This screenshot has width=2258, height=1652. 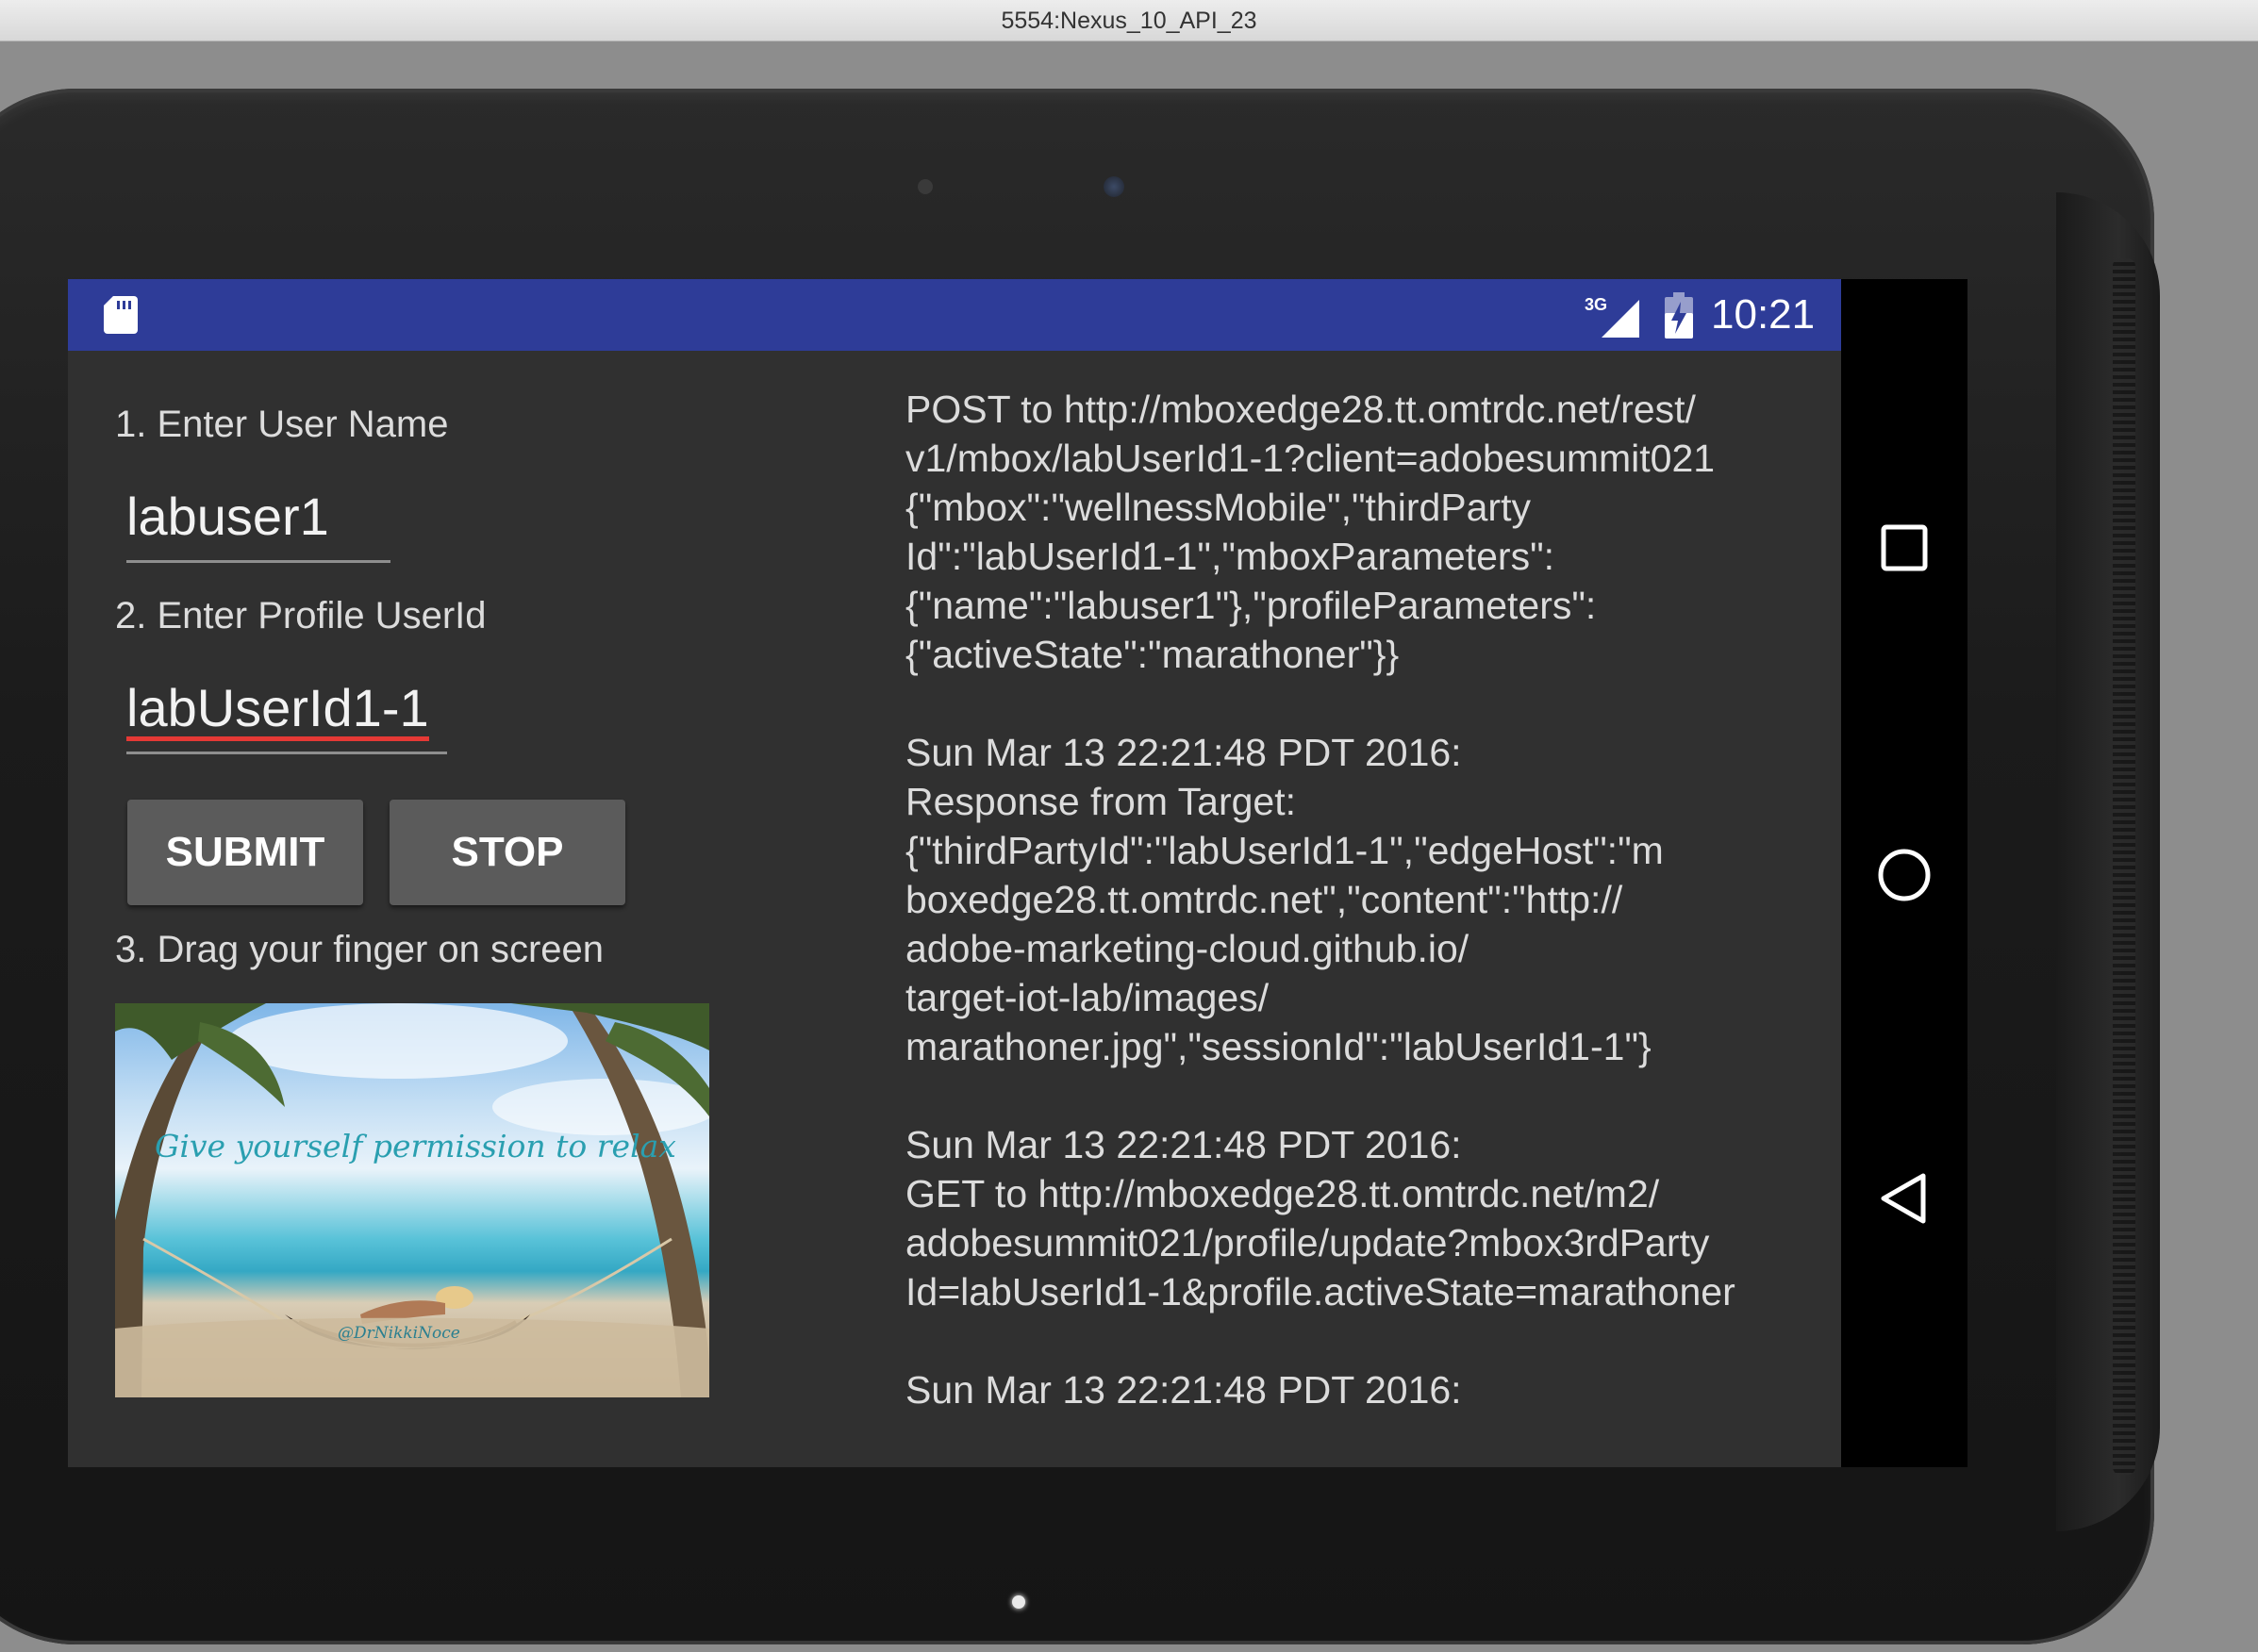 What do you see at coordinates (925, 186) in the screenshot?
I see `light-sensor` at bounding box center [925, 186].